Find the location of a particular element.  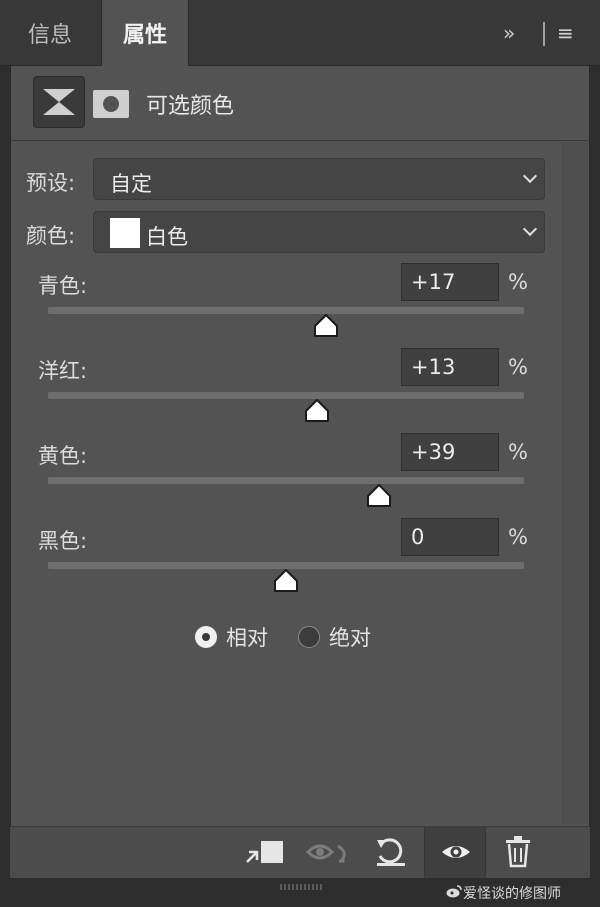

colors-value: 白色 is located at coordinates (167, 237).